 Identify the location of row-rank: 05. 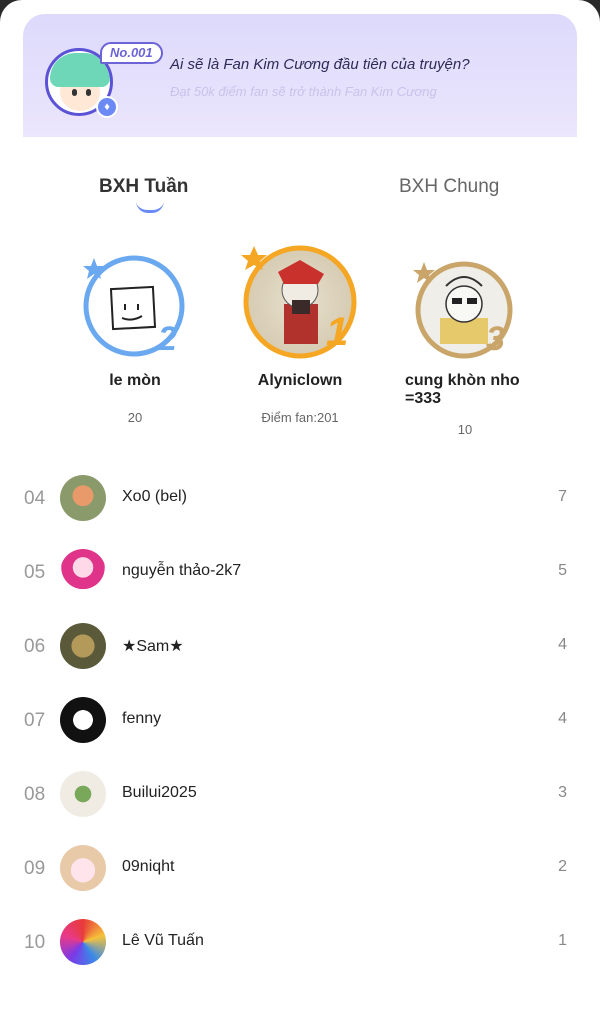
(35, 572).